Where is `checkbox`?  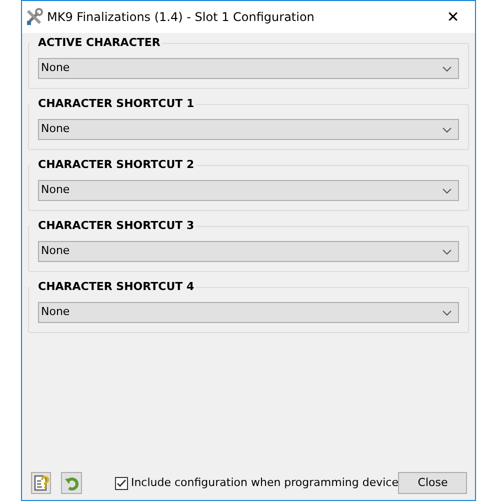
checkbox is located at coordinates (121, 483).